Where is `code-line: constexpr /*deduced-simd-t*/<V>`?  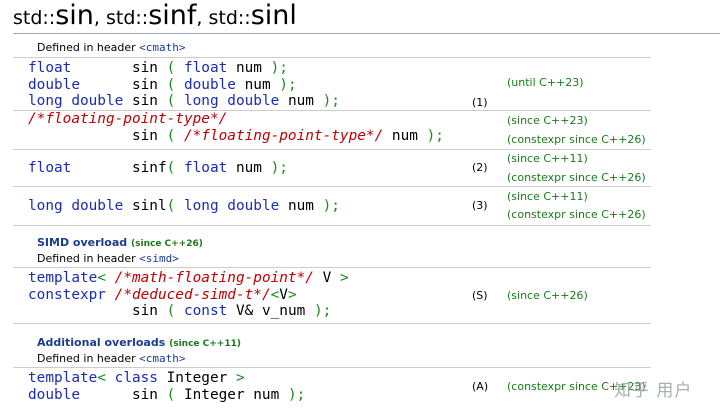 code-line: constexpr /*deduced-simd-t*/<V> is located at coordinates (188, 295).